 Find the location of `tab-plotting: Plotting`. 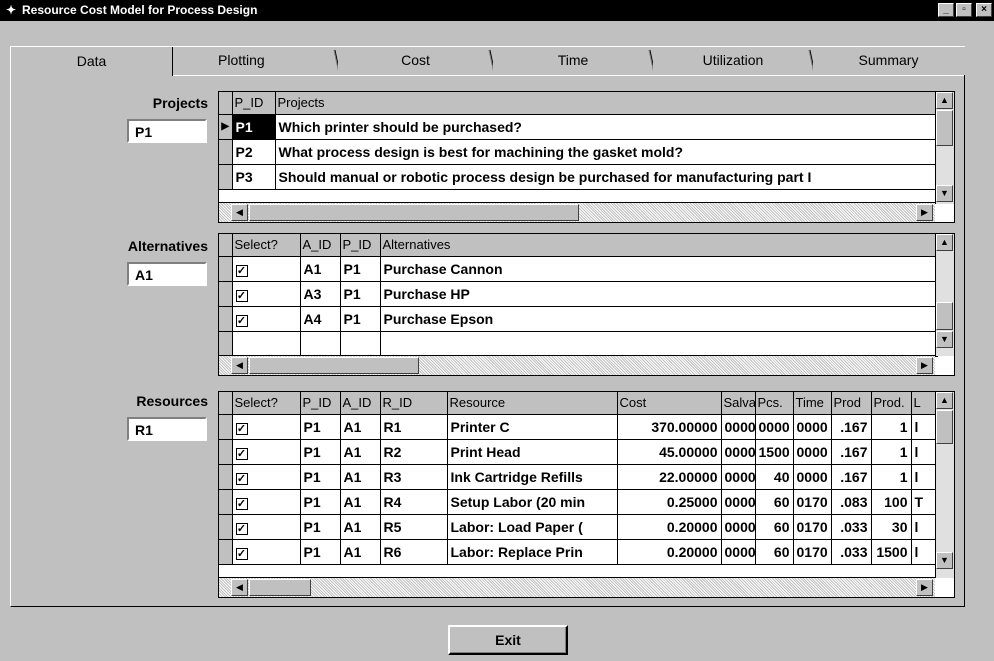

tab-plotting: Plotting is located at coordinates (257, 61).